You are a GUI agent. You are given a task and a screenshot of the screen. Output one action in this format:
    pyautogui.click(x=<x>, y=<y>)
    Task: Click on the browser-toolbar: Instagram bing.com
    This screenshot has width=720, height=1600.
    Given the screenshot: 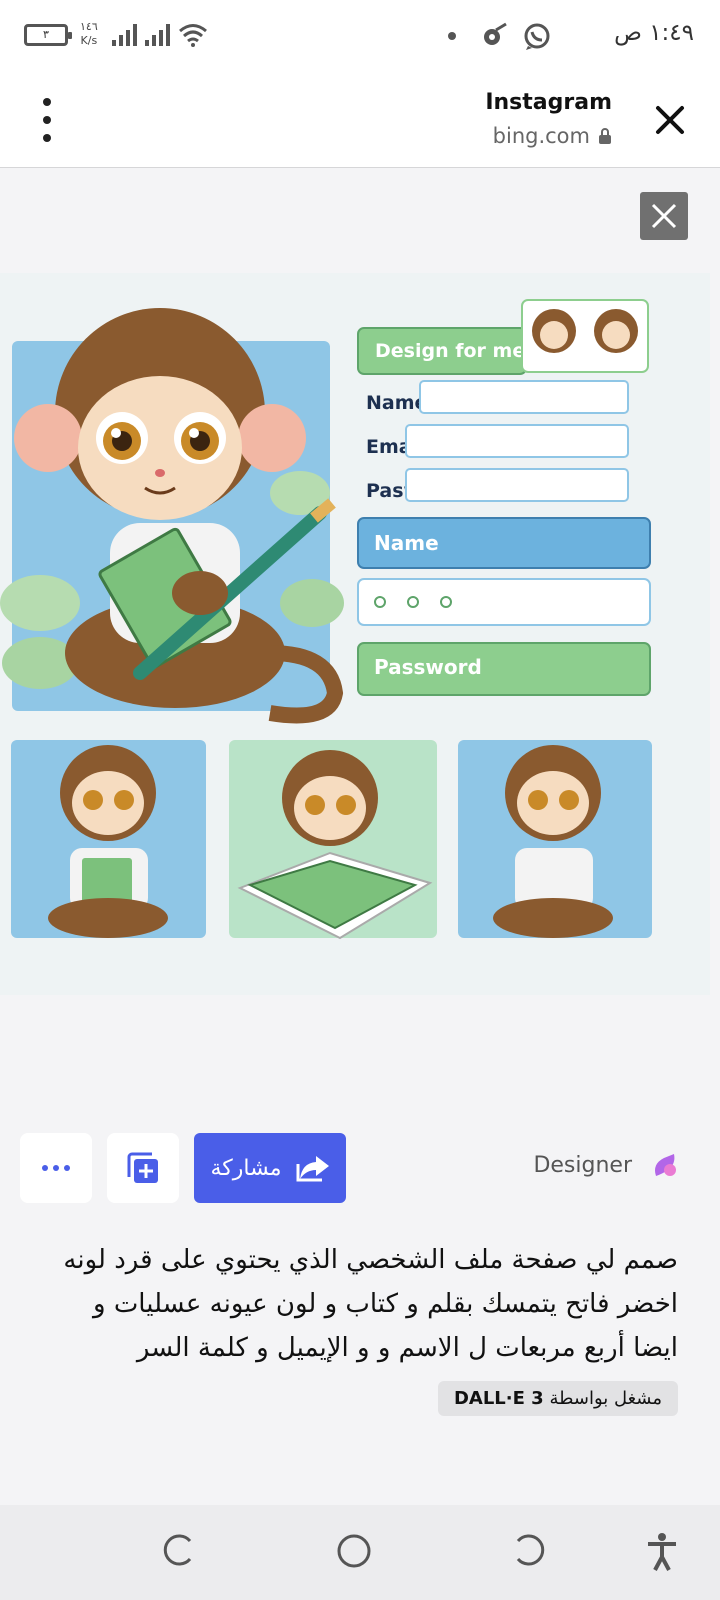 What is the action you would take?
    pyautogui.click(x=360, y=120)
    